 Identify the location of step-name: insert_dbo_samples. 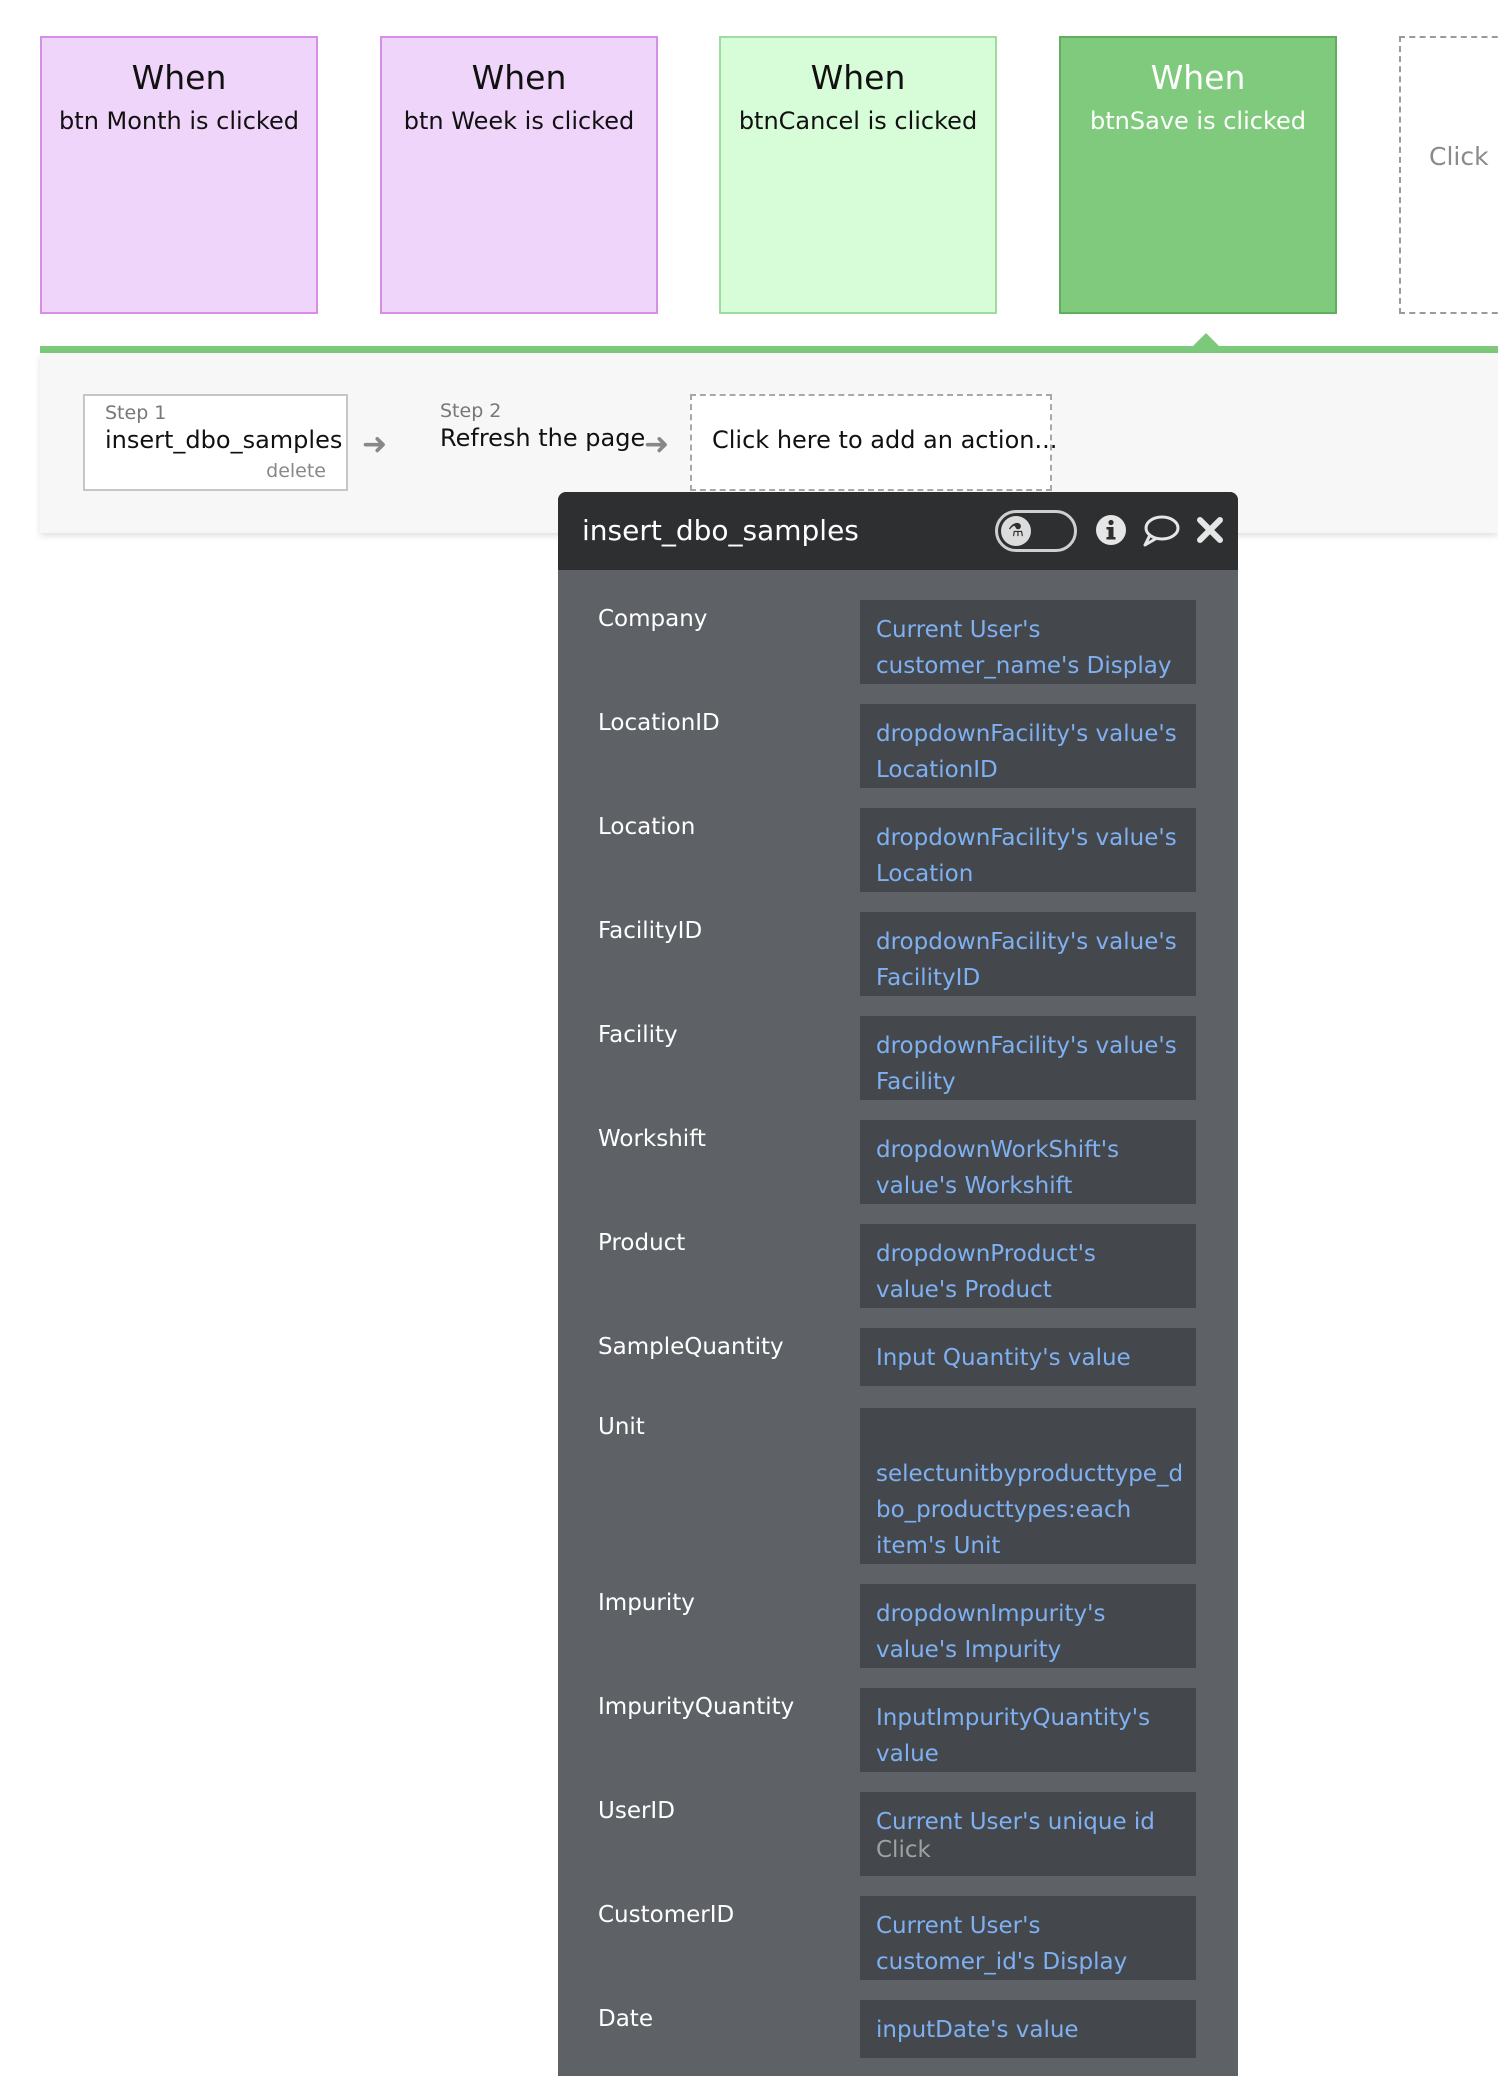
(224, 440).